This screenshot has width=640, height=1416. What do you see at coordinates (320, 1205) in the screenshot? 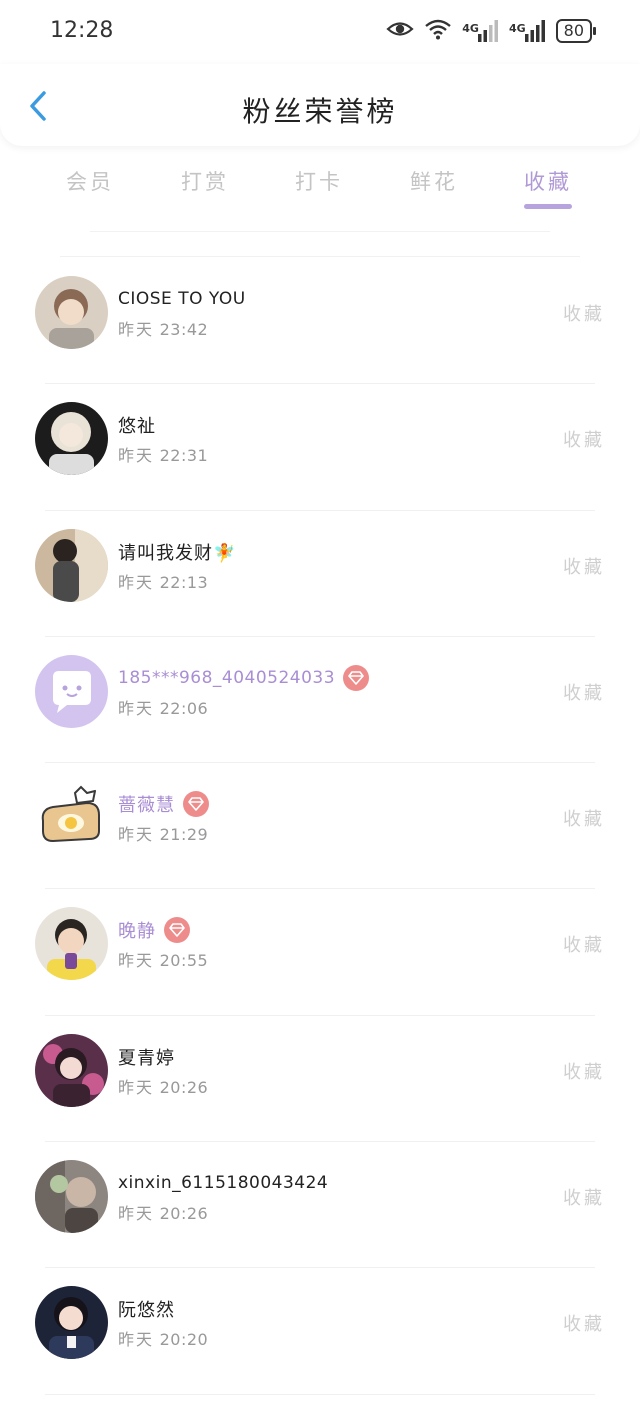
I see `list-item: xinxin_6115180043424 昨天 20:26 收藏` at bounding box center [320, 1205].